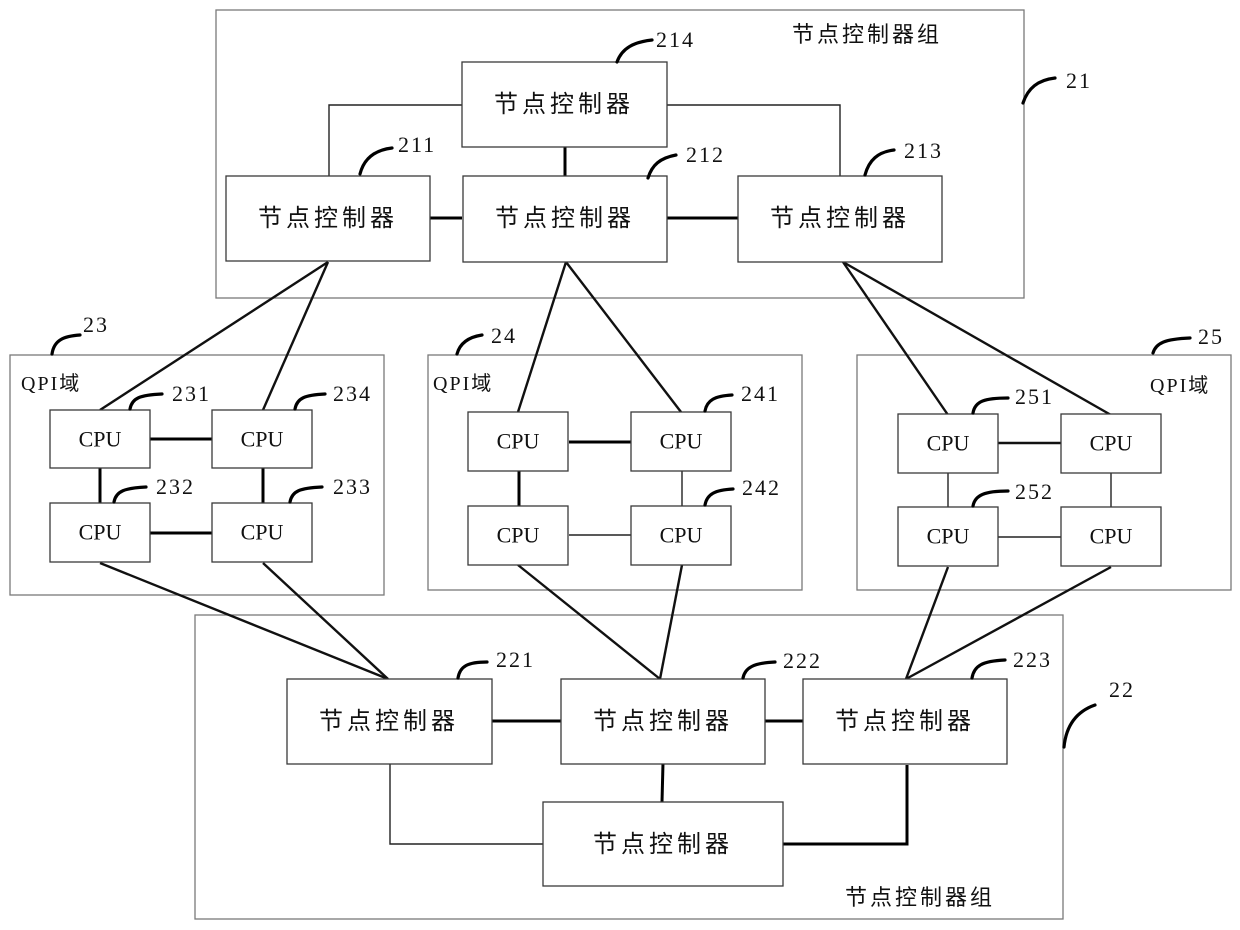  I want to click on cpu-251-label: CPU, so click(948, 443).